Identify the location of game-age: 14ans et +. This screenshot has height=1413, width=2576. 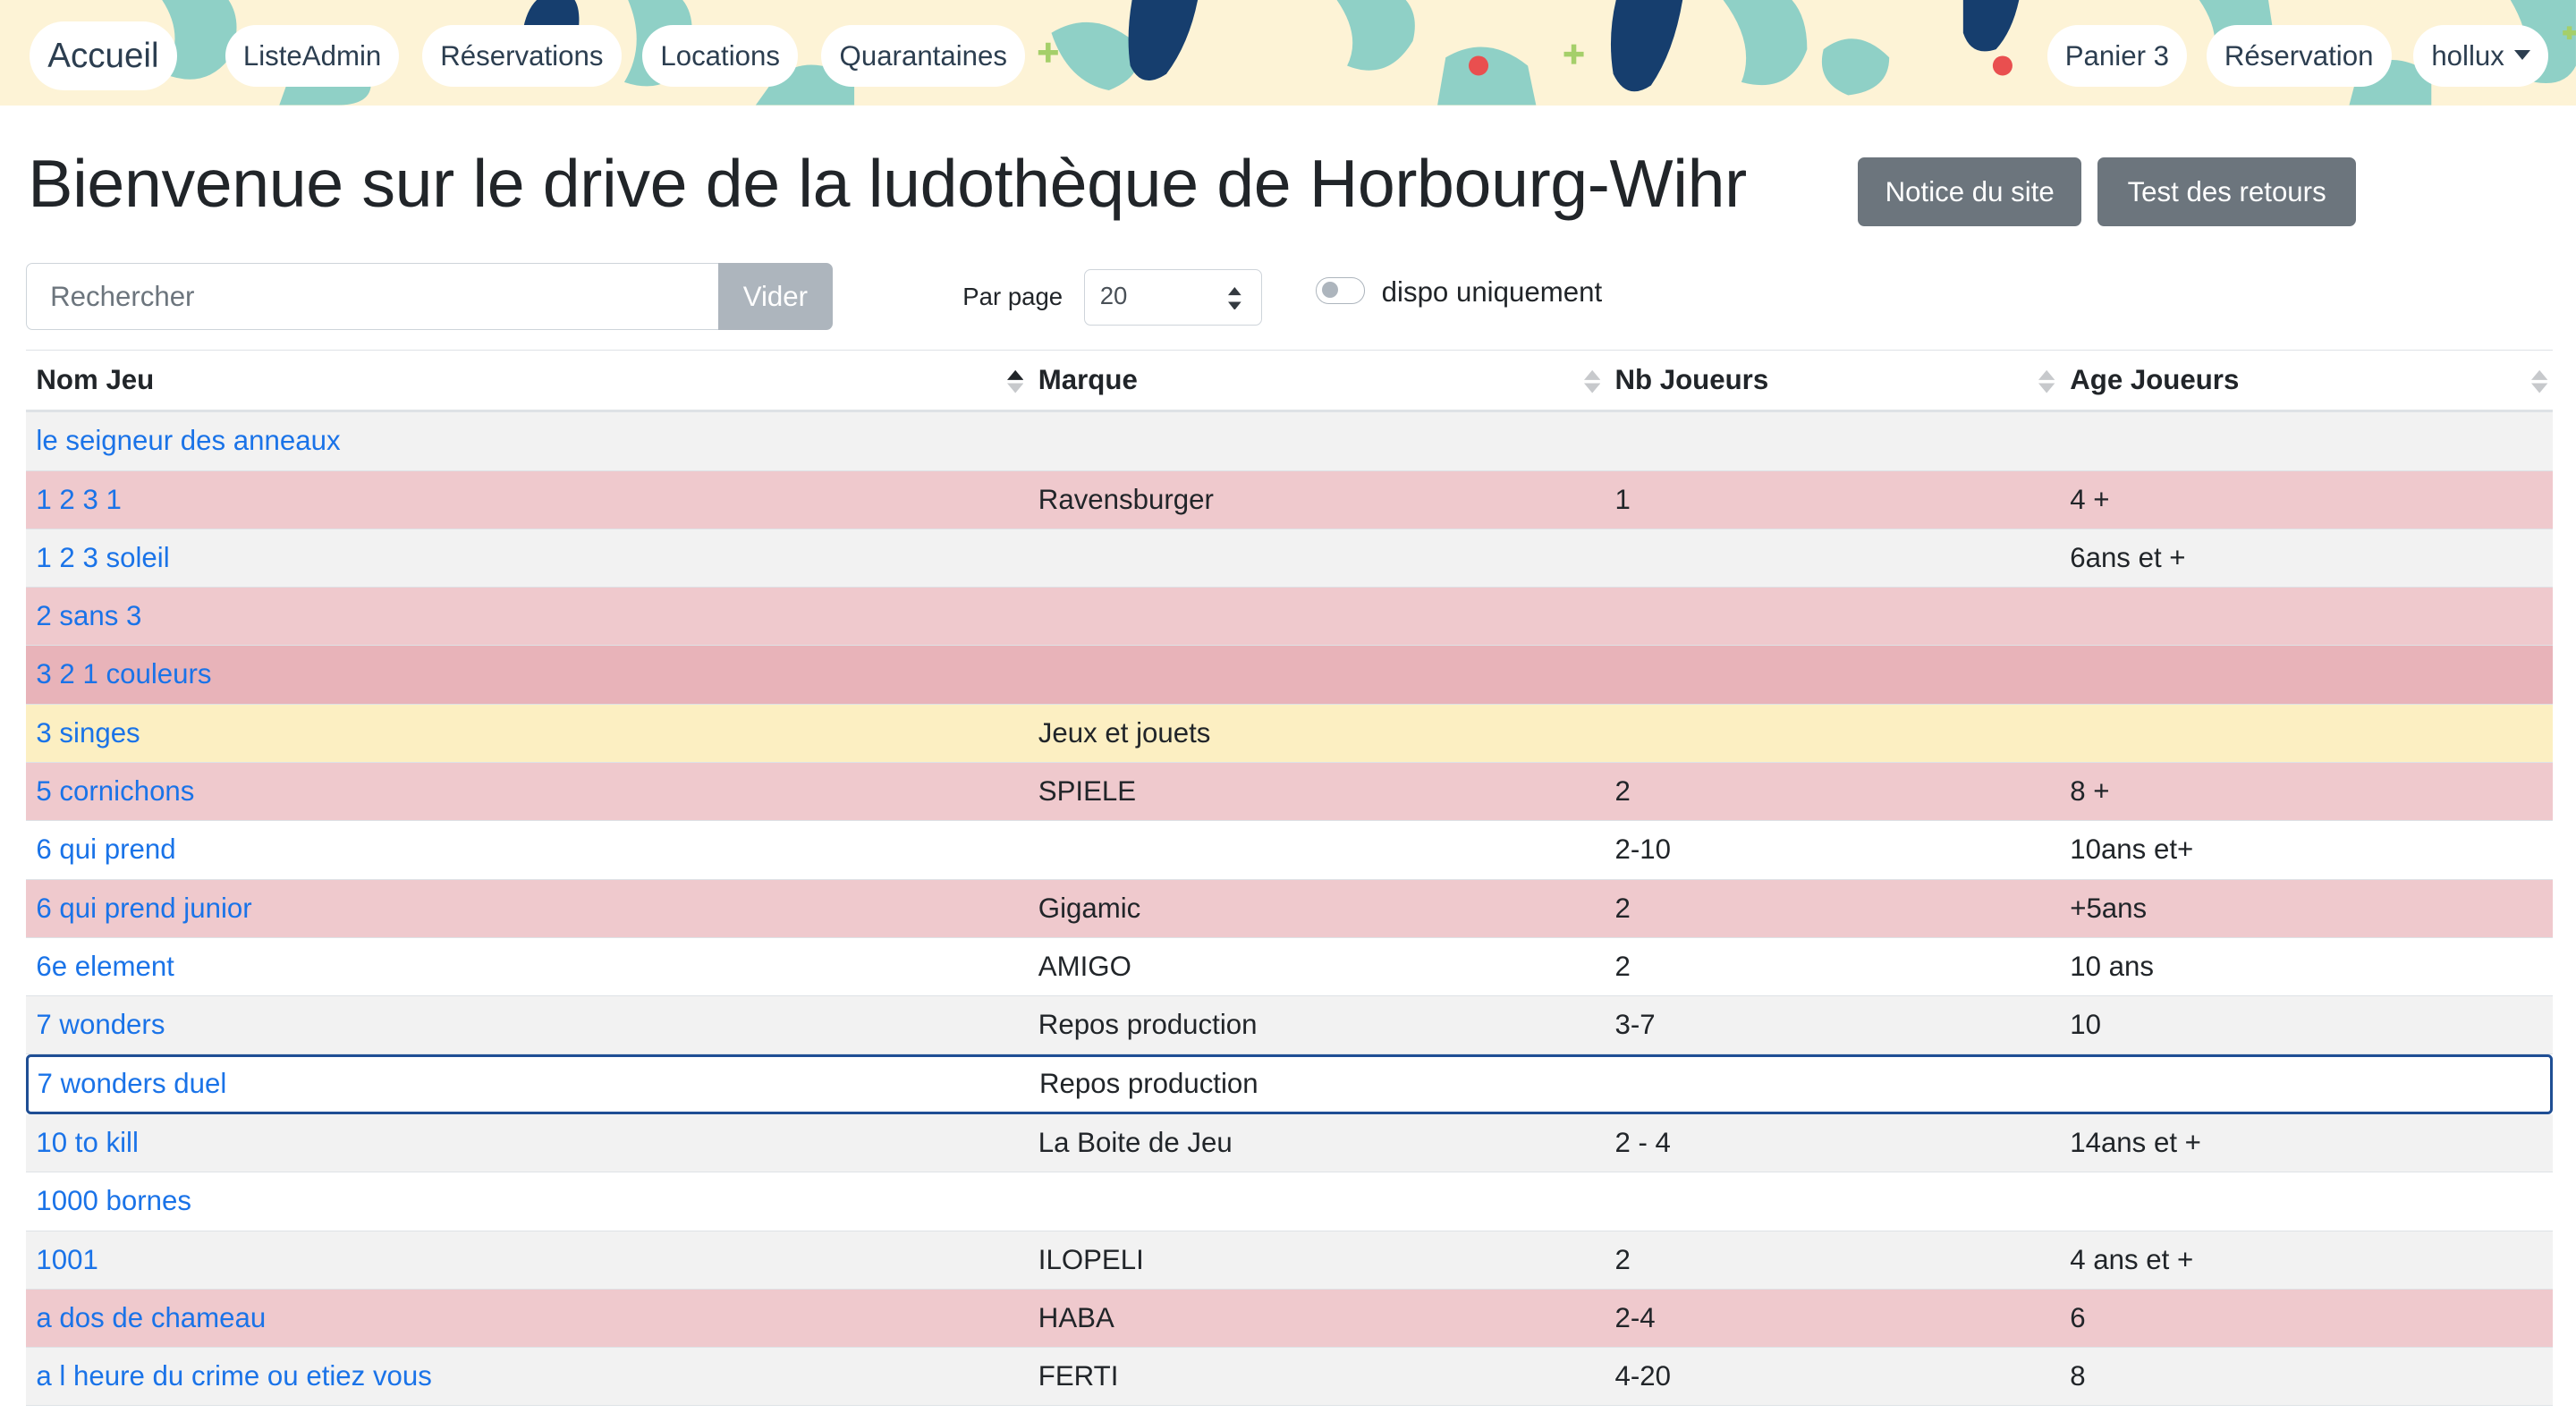
(2135, 1143).